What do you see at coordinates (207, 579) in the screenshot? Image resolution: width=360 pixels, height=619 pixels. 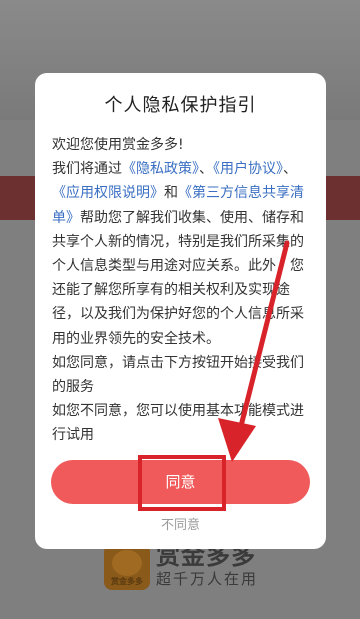 I see `app-slogan: 超千万人在用` at bounding box center [207, 579].